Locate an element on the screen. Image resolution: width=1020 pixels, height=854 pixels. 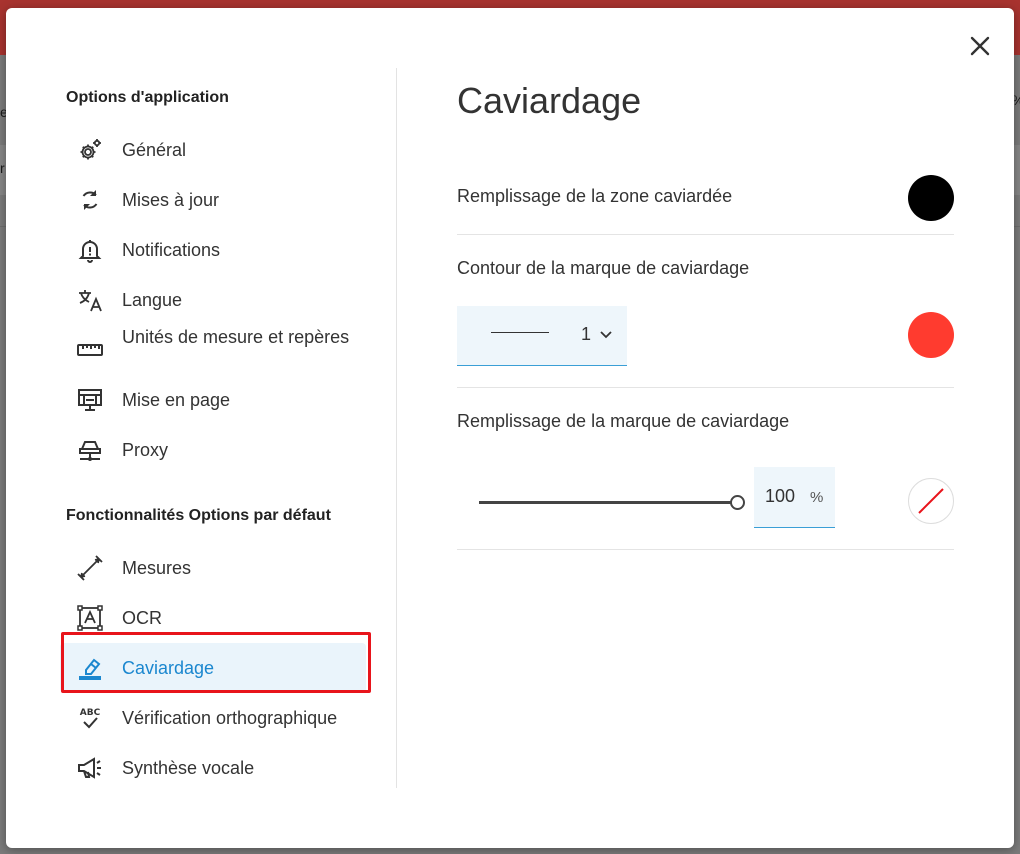
section-title-app-options: Options d'application is located at coordinates (147, 97).